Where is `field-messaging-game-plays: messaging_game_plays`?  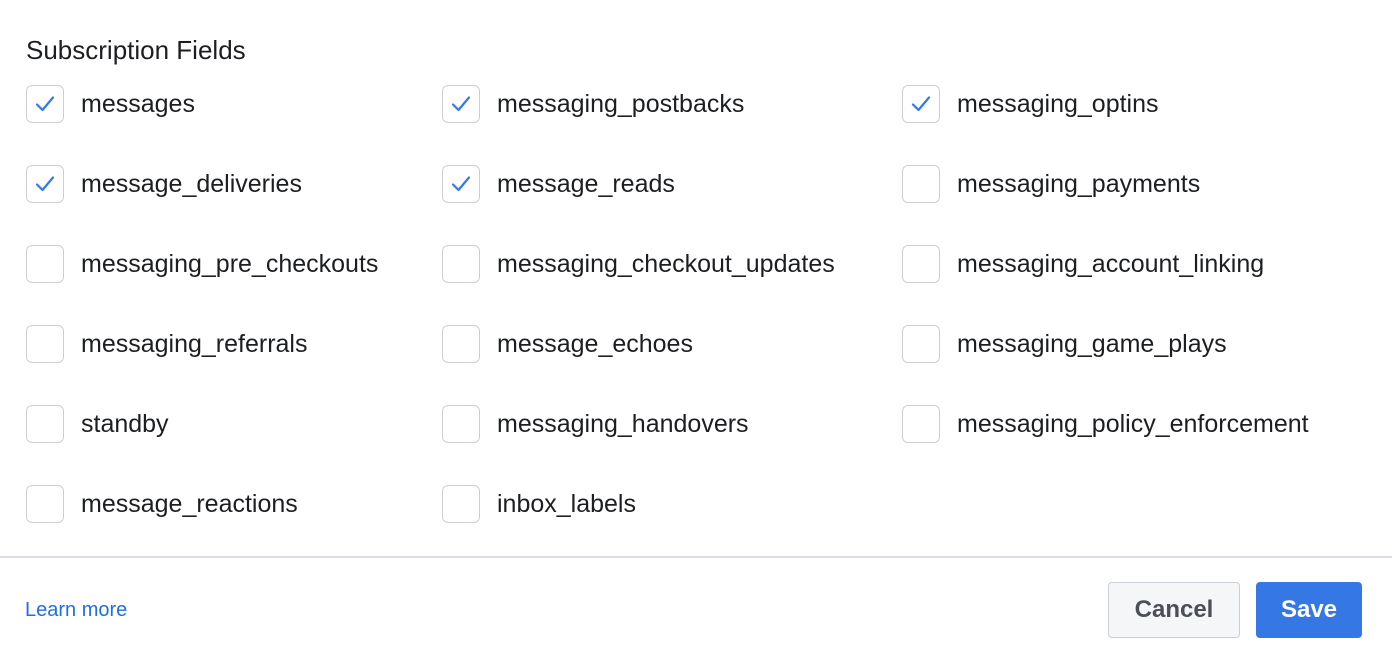 field-messaging-game-plays: messaging_game_plays is located at coordinates (1064, 344).